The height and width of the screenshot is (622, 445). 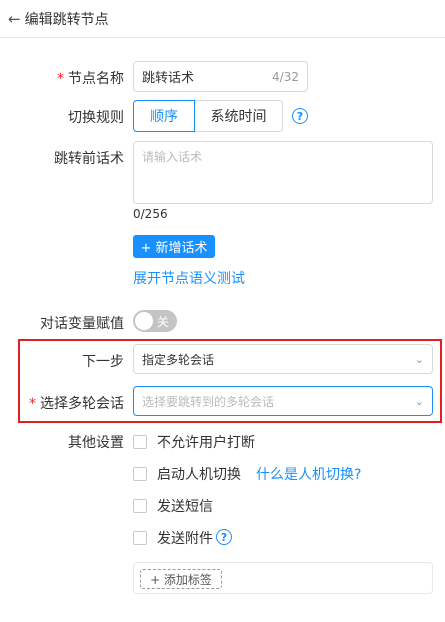 I want to click on other-settings-label: 其他设置, so click(x=96, y=443).